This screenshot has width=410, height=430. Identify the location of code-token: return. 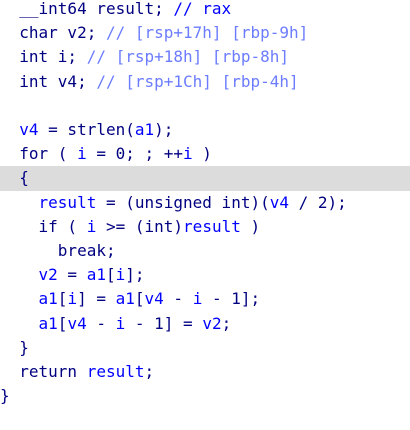
(43, 371).